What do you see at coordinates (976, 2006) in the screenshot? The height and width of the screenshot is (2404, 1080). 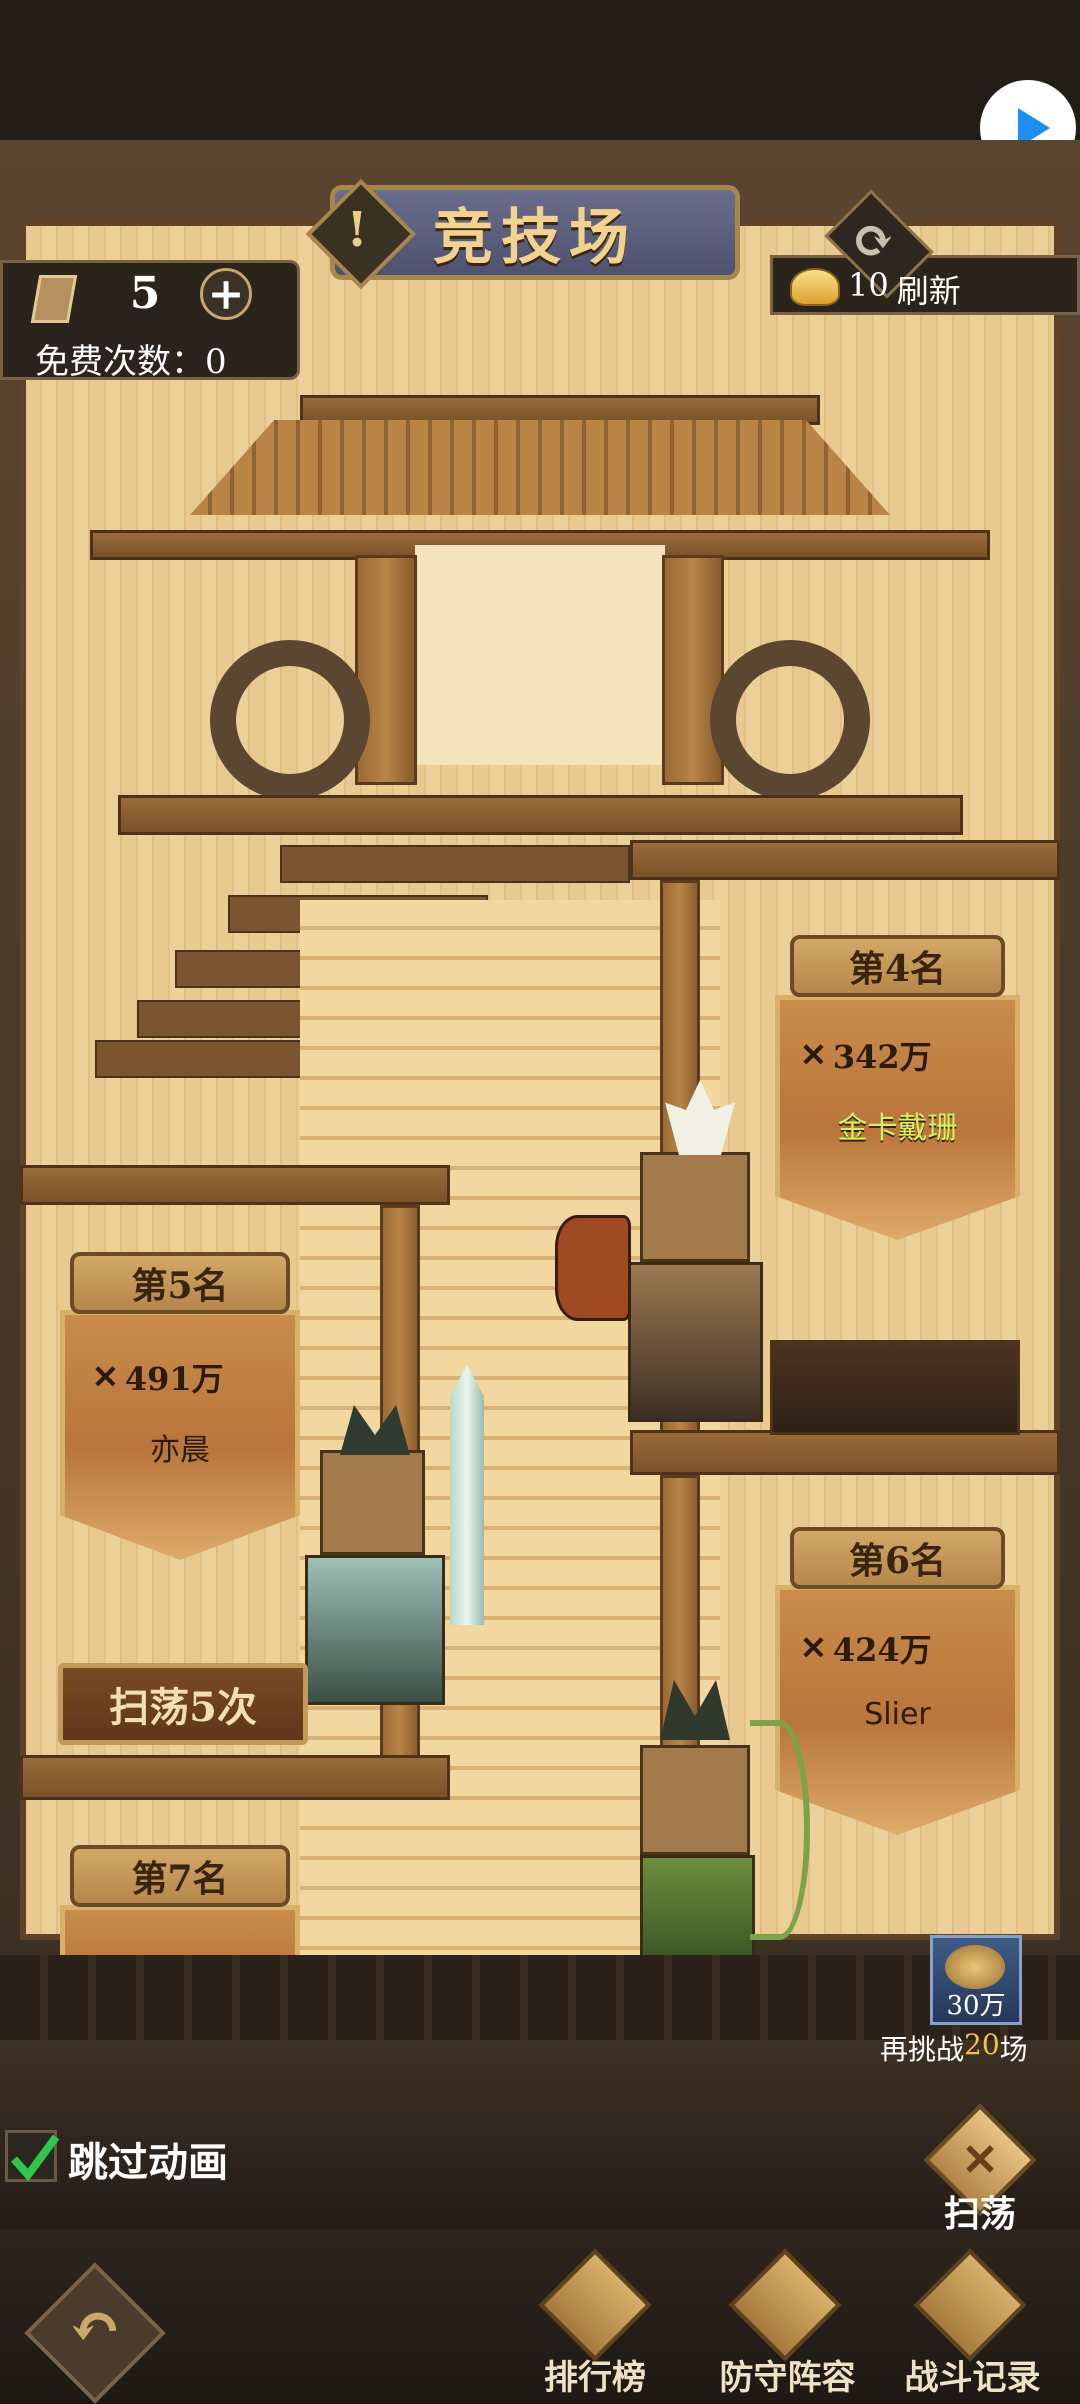 I see `bonus-reward: 30万` at bounding box center [976, 2006].